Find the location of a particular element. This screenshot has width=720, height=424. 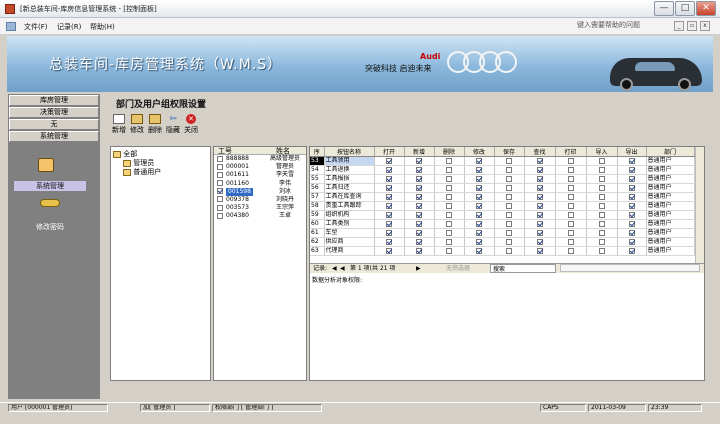

permission-row: 61 车型 普通用户 is located at coordinates (502, 233).